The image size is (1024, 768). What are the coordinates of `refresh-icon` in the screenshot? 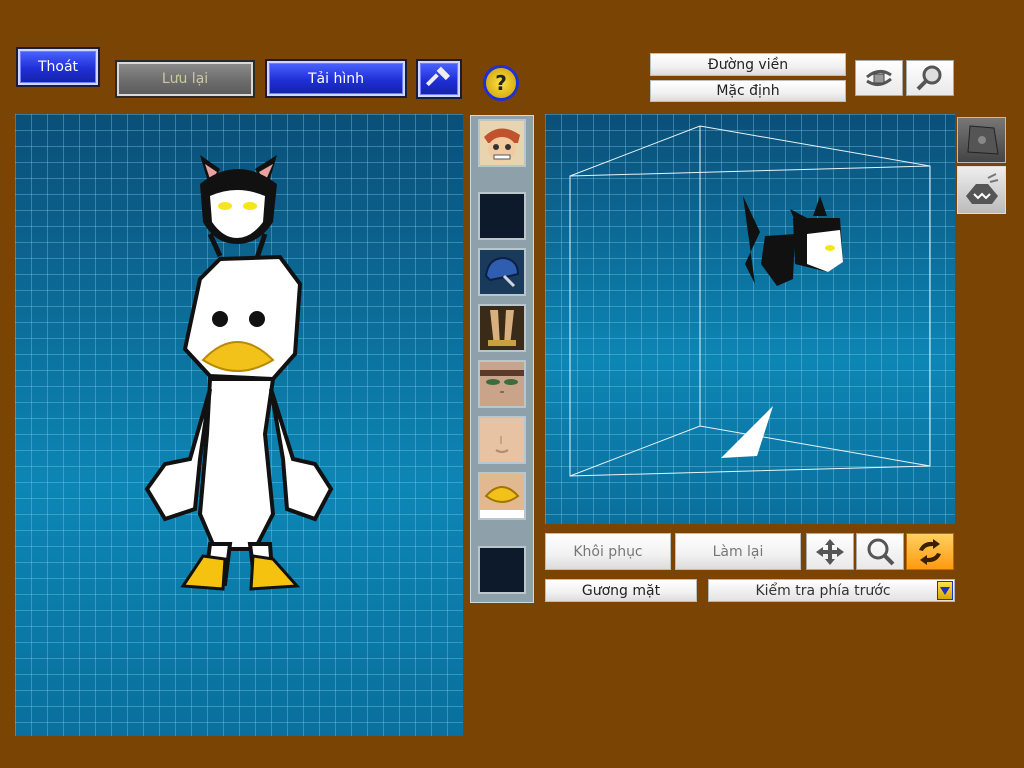 It's located at (930, 551).